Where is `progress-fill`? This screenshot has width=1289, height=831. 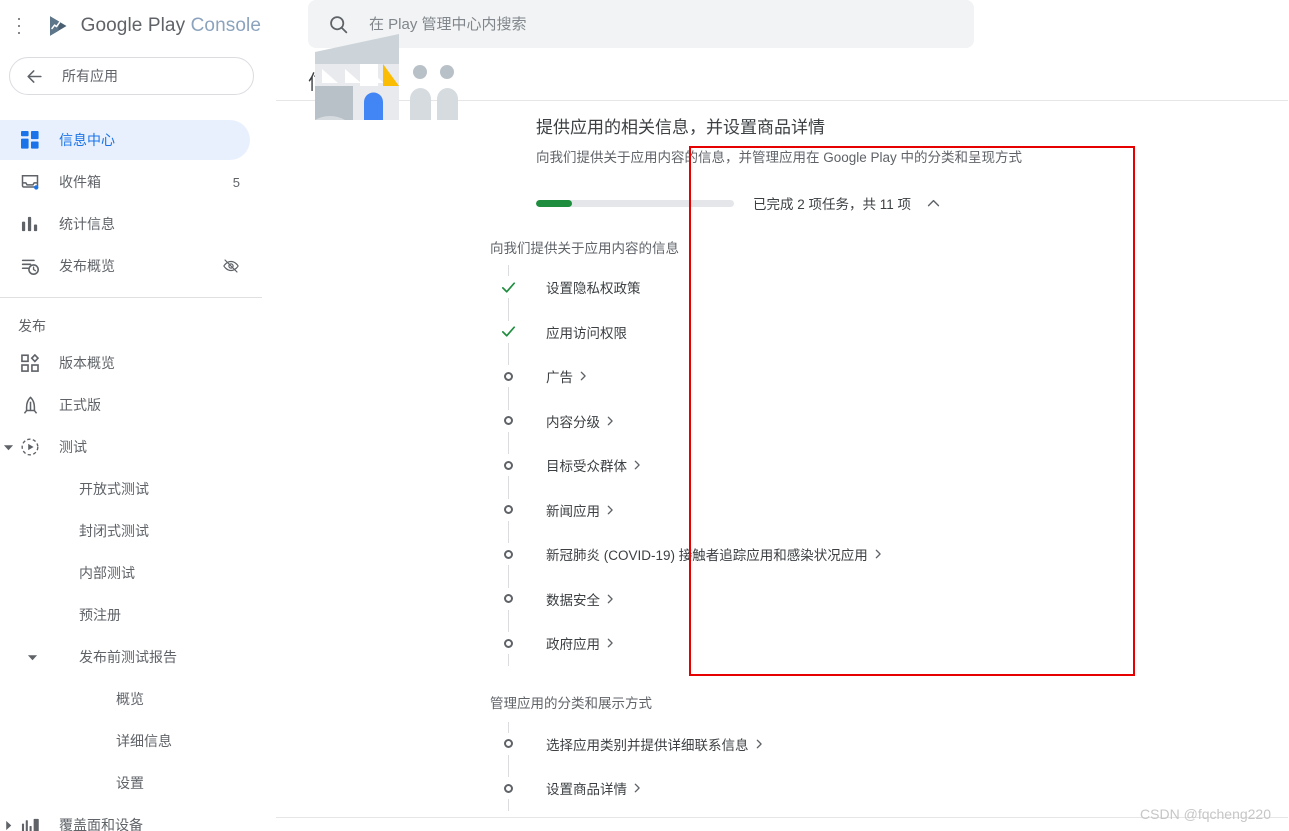
progress-fill is located at coordinates (554, 203).